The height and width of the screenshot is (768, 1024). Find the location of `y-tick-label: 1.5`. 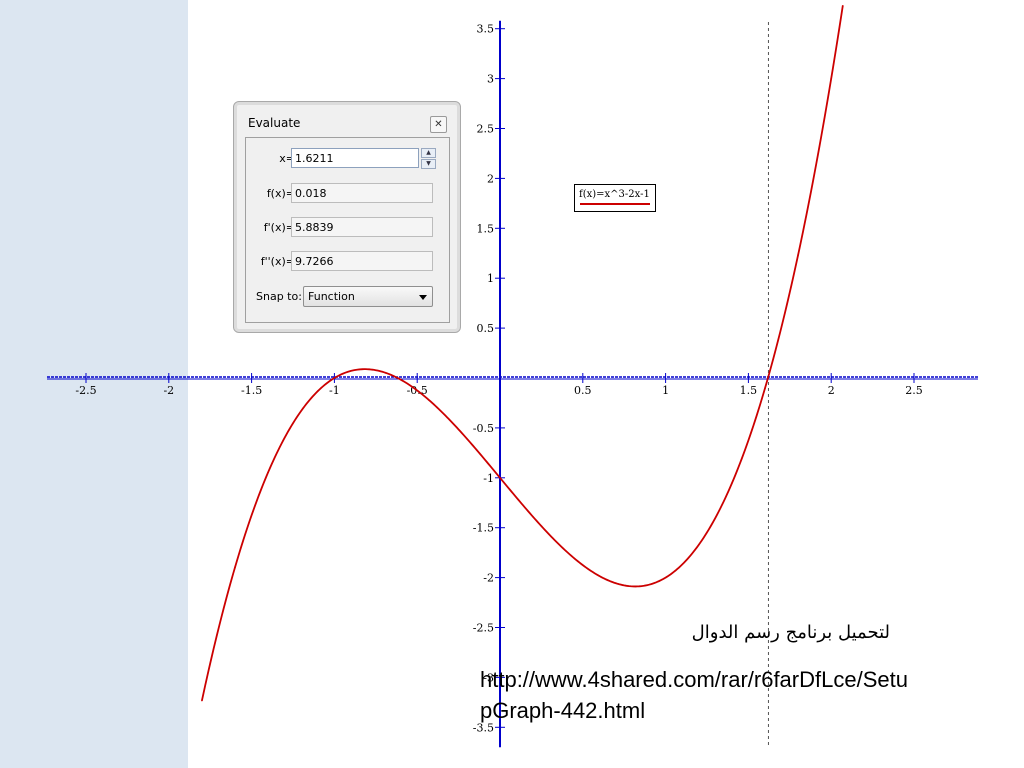

y-tick-label: 1.5 is located at coordinates (486, 228).